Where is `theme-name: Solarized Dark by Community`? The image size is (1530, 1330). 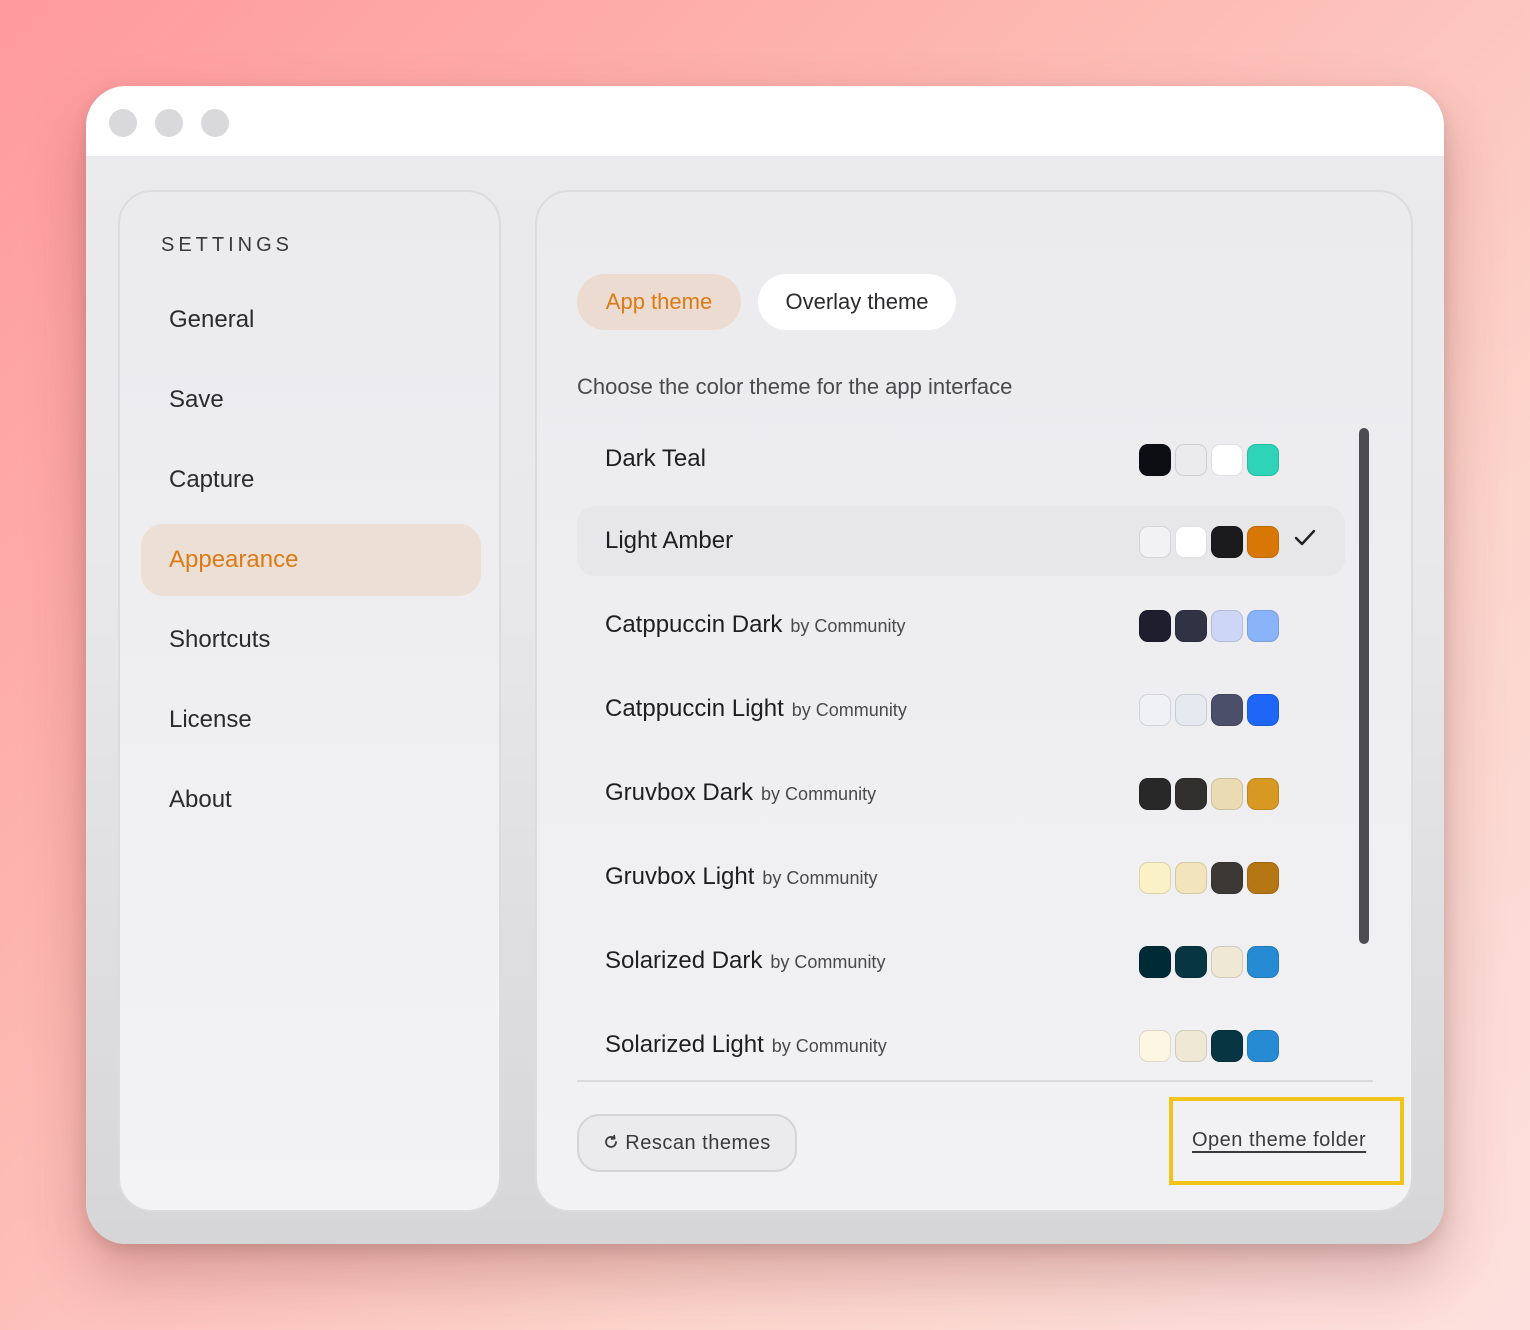 theme-name: Solarized Dark by Community is located at coordinates (745, 961).